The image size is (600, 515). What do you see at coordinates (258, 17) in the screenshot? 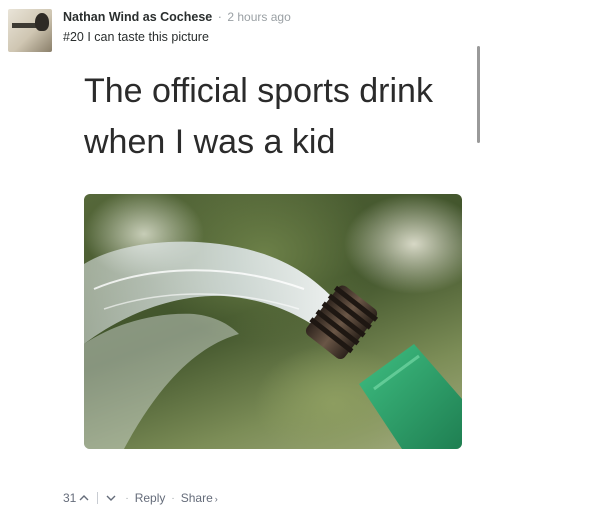
I see `timestamp: 2 hours ago` at bounding box center [258, 17].